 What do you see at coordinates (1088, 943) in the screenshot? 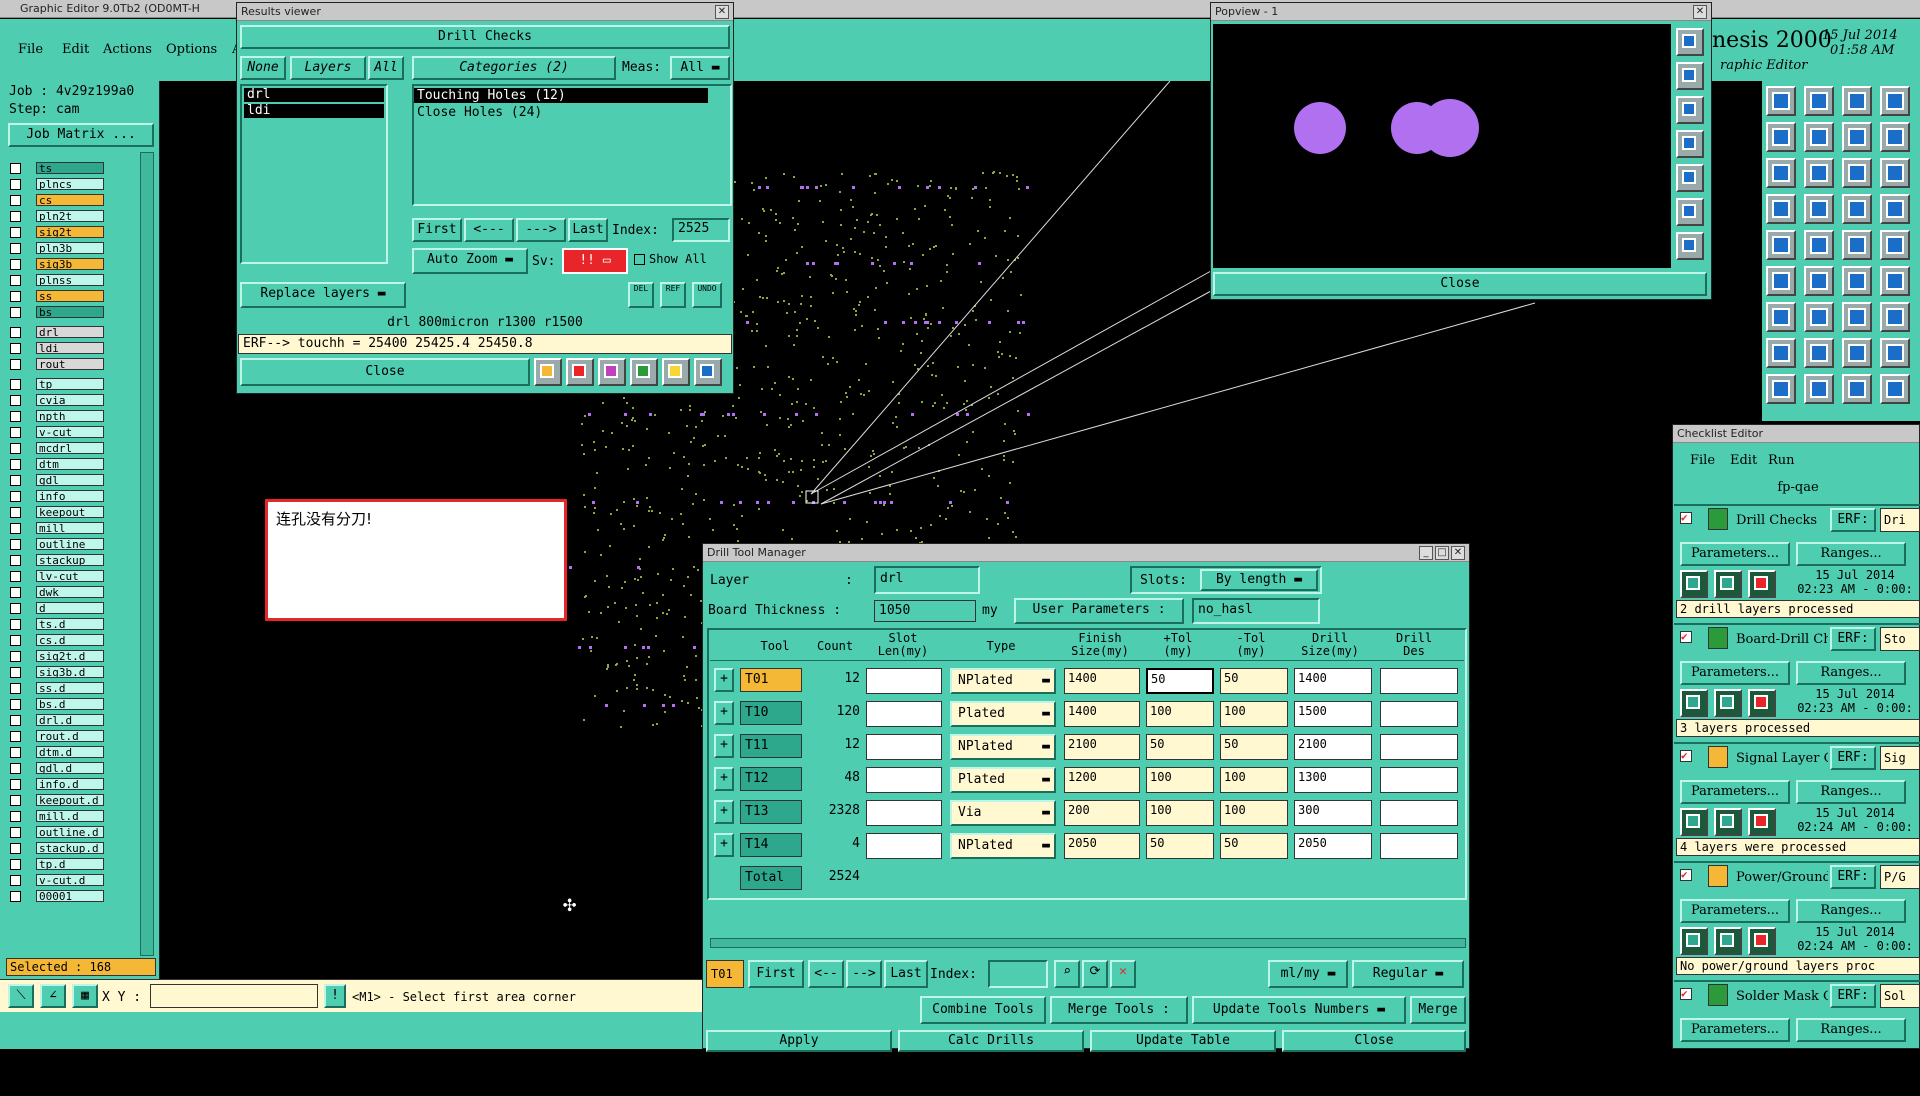
I see `table-hscrollbar` at bounding box center [1088, 943].